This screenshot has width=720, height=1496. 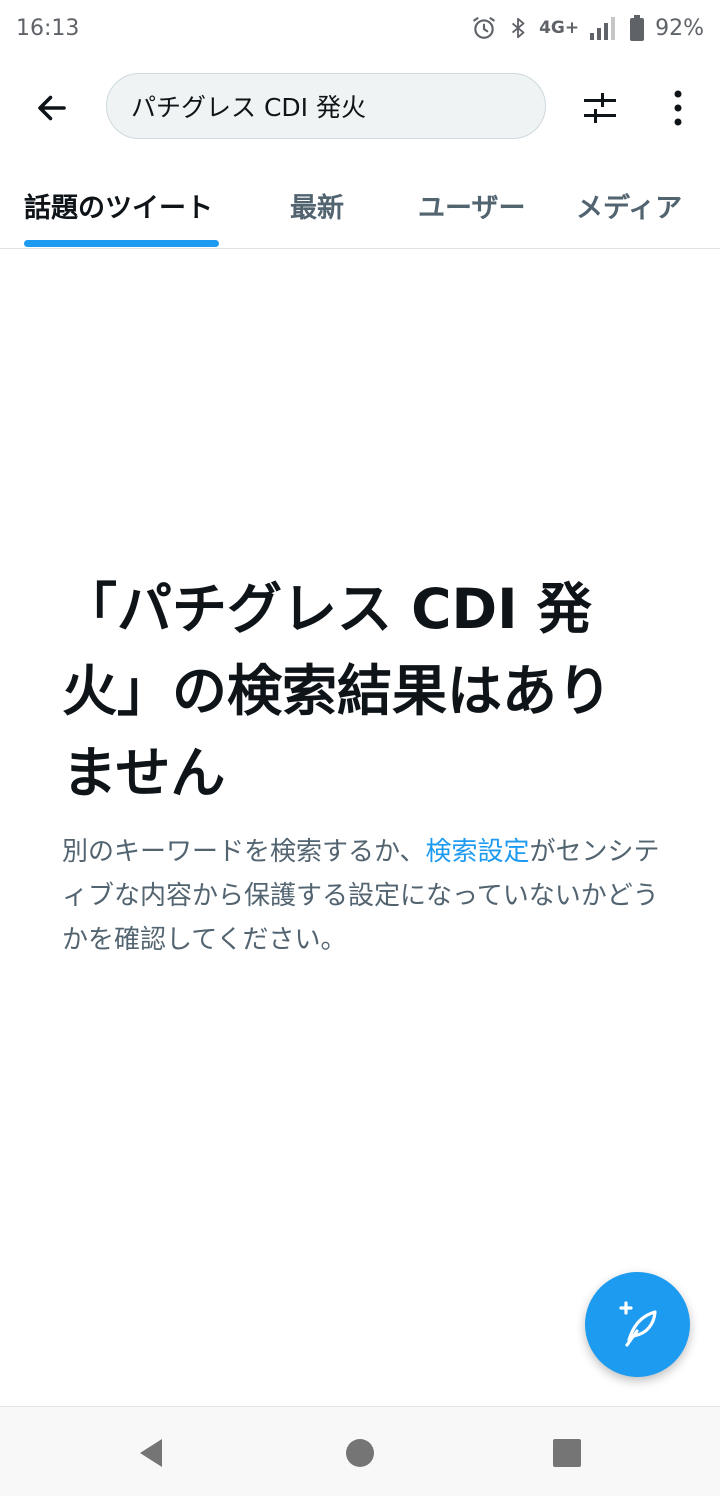 I want to click on status-bar: 16:13 4G+ 92%, so click(x=360, y=28).